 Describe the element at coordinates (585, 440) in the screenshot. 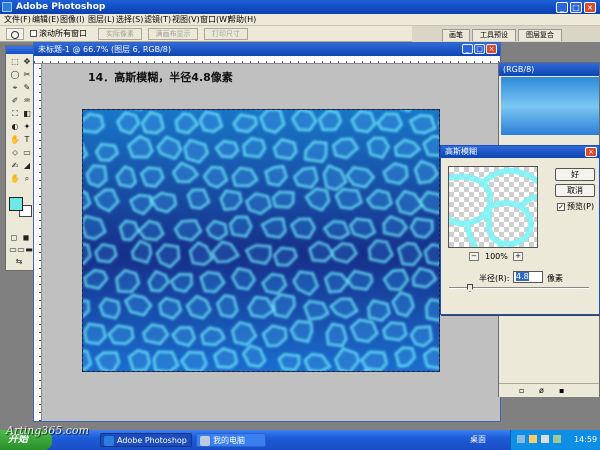

I see `clock: 14:59` at that location.